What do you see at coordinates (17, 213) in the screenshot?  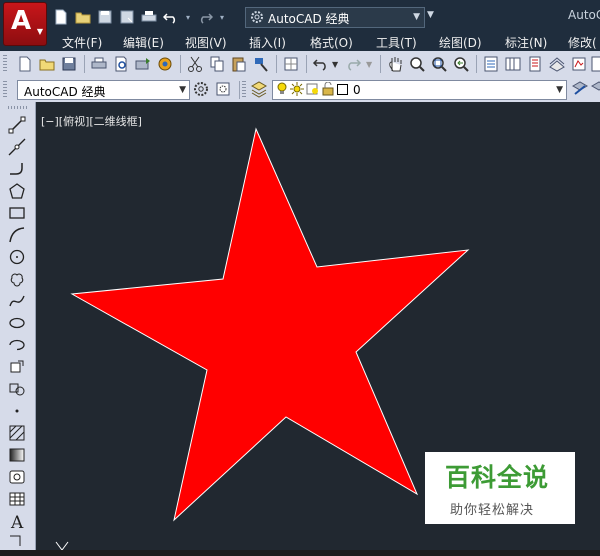 I see `rectangle-icon` at bounding box center [17, 213].